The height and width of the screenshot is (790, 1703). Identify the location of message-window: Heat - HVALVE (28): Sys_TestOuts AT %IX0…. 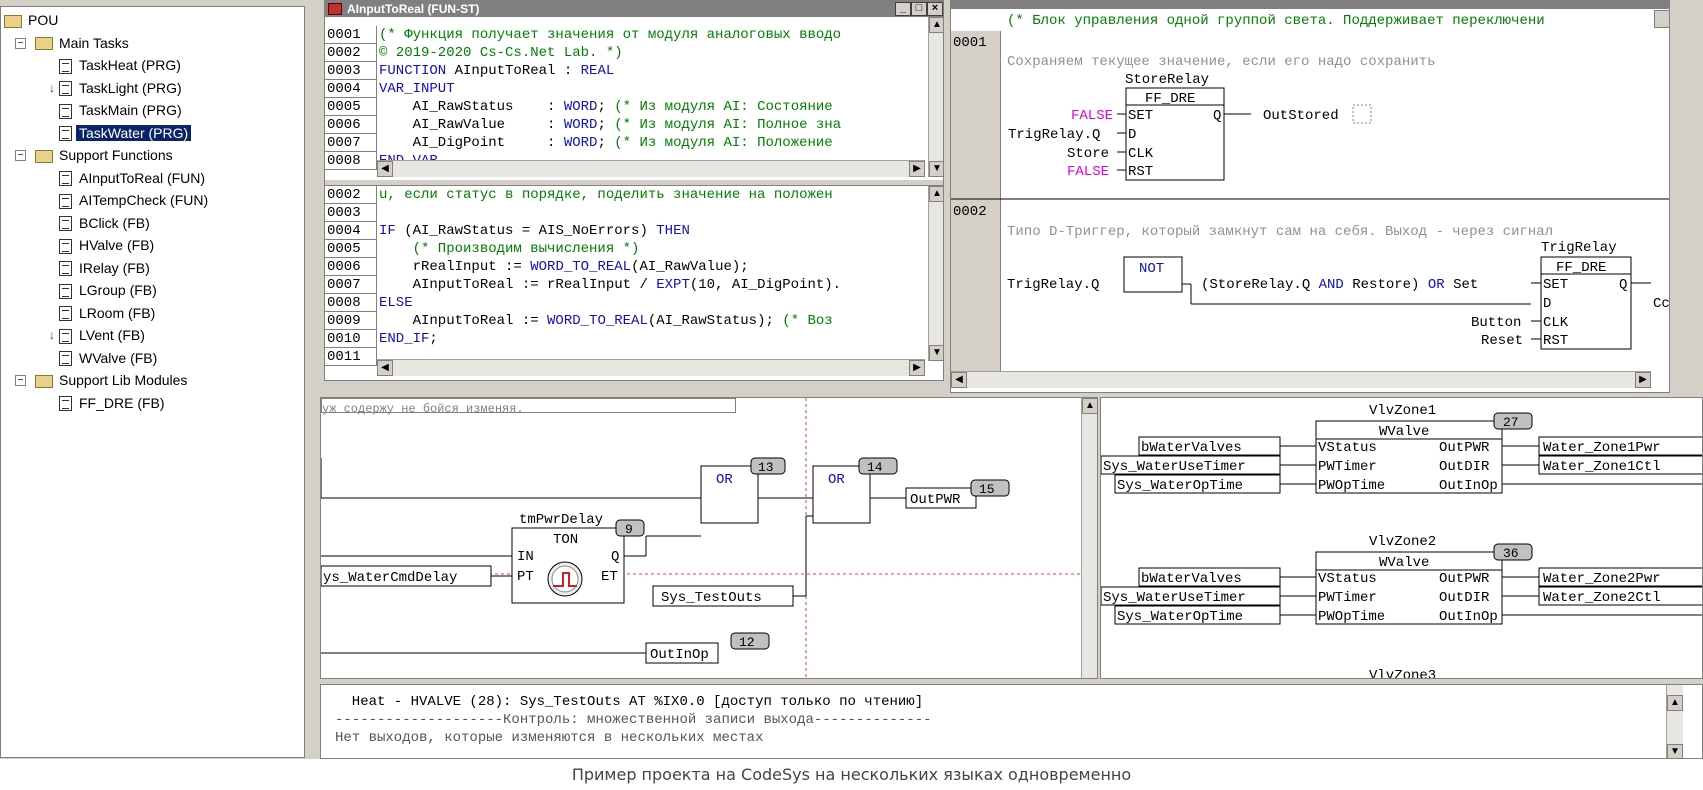
(1011, 721).